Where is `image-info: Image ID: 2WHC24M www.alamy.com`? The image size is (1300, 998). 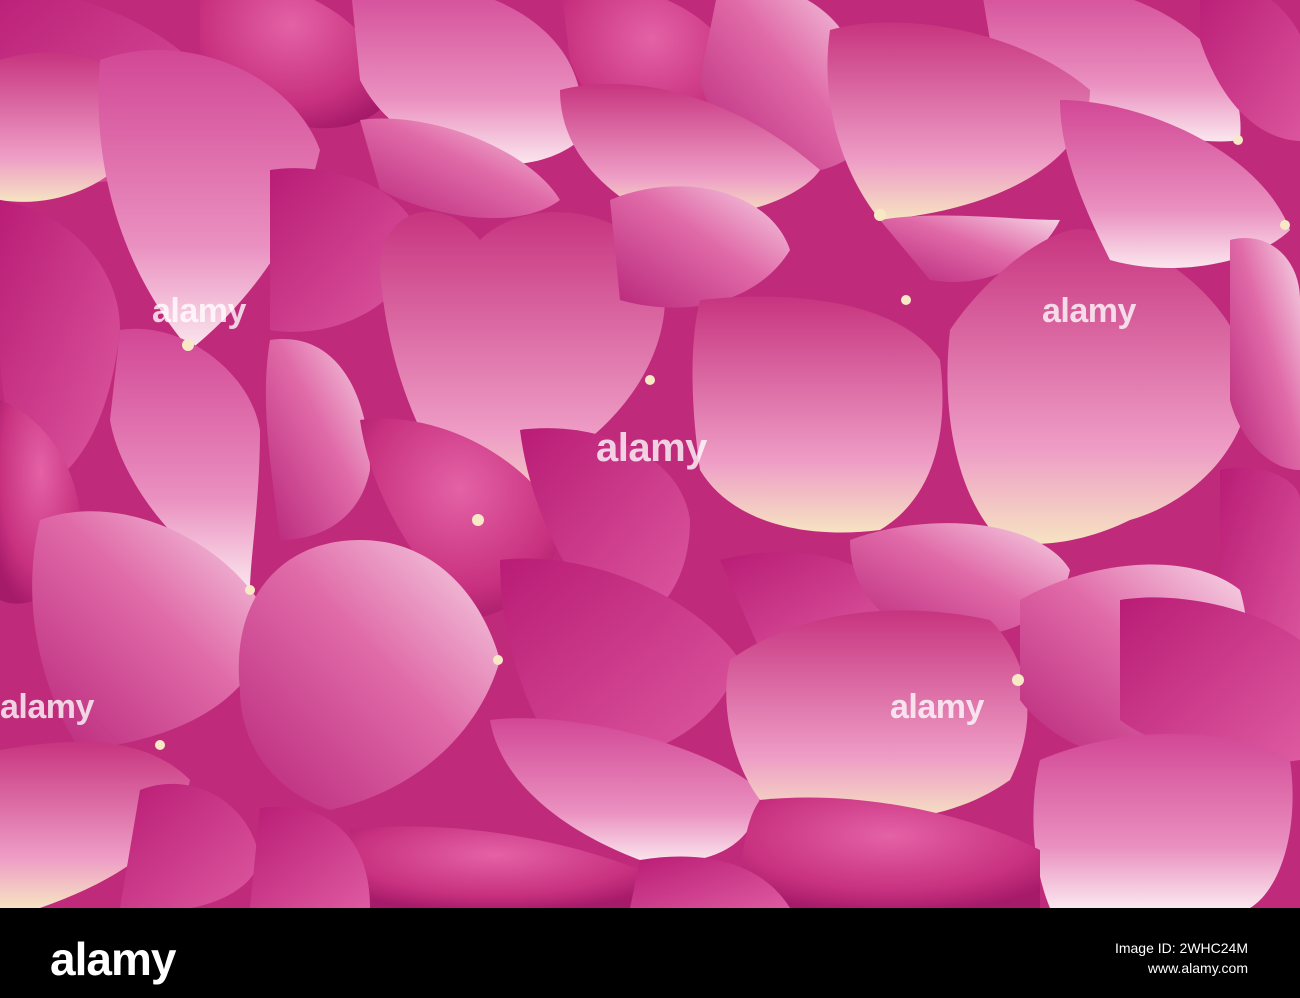 image-info: Image ID: 2WHC24M www.alamy.com is located at coordinates (1181, 958).